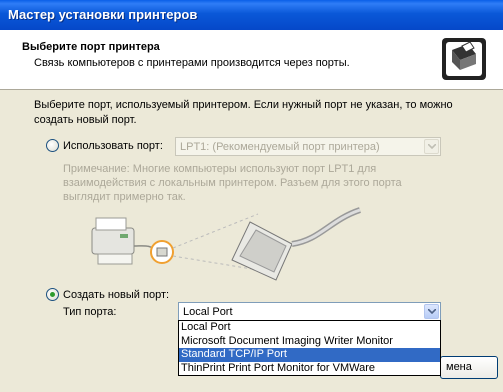 This screenshot has height=392, width=503. Describe the element at coordinates (116, 295) in the screenshot. I see `create-port-label: Создать новый порт:` at that location.